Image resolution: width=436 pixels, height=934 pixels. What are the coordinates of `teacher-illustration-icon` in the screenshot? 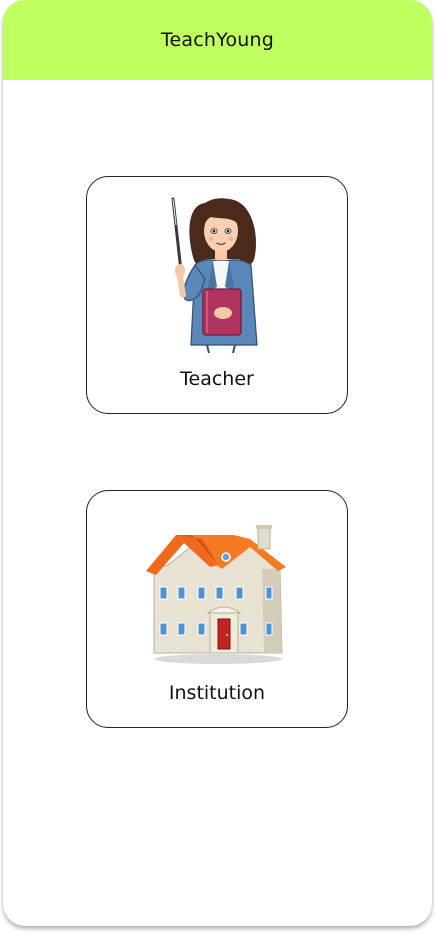 It's located at (214, 275).